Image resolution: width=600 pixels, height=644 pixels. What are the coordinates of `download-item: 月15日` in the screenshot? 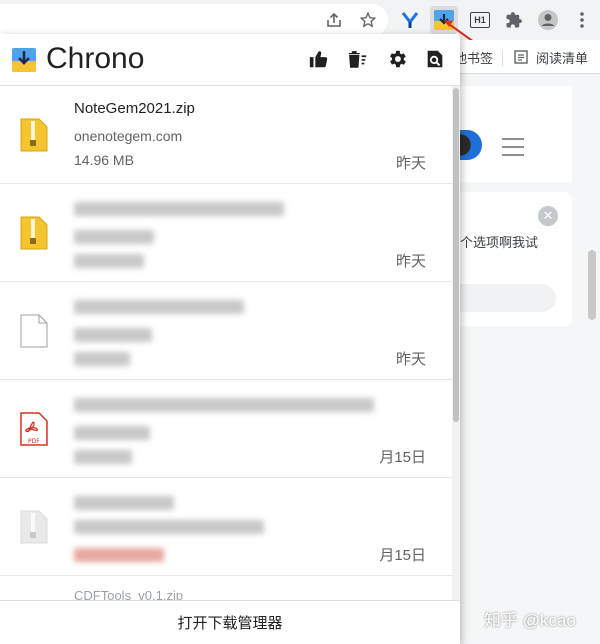 It's located at (226, 527).